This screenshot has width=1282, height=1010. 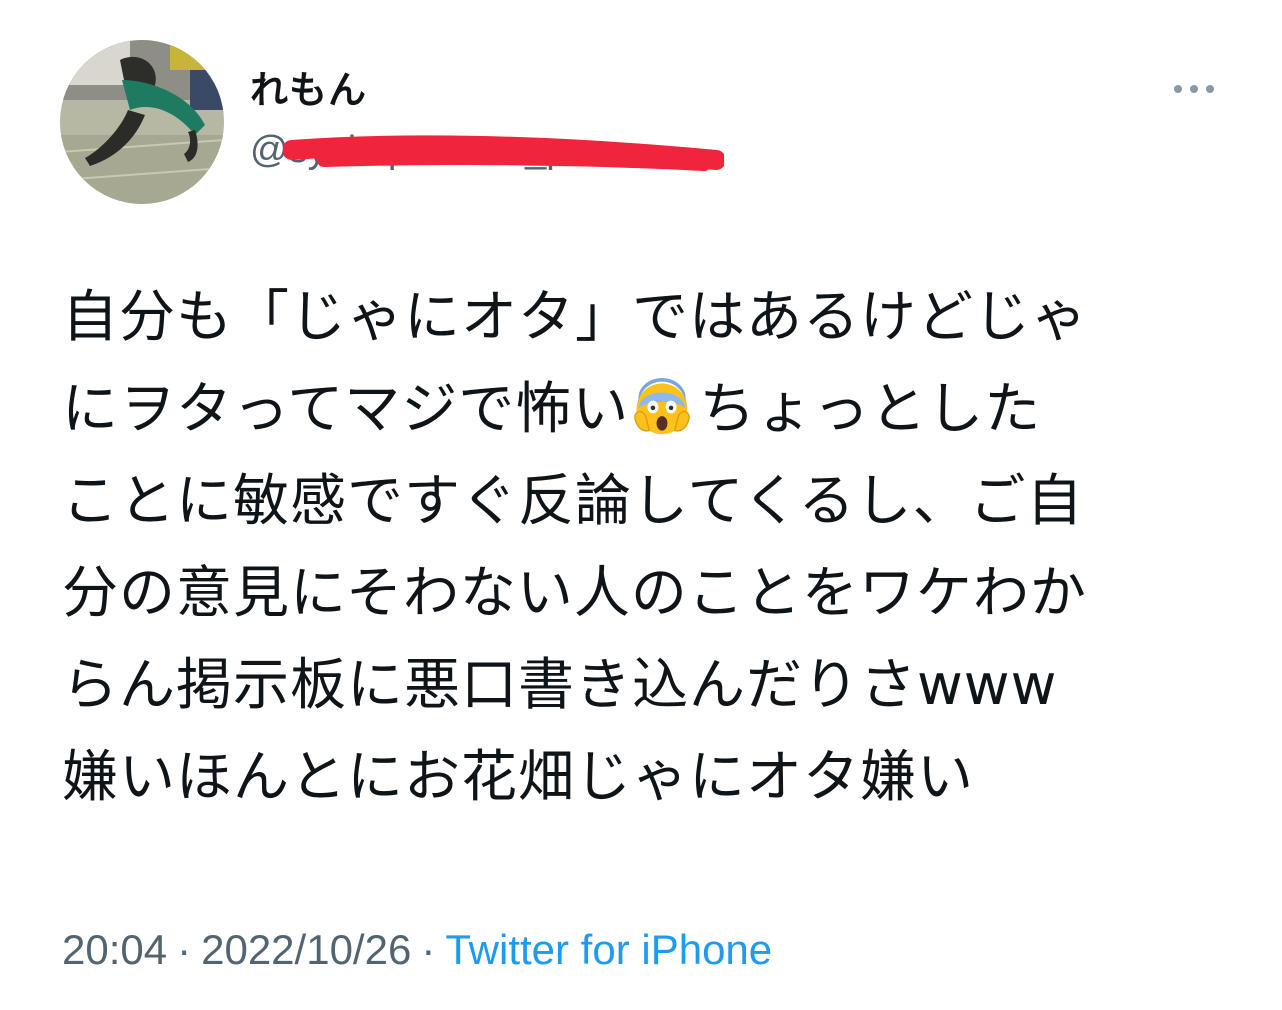 I want to click on avatar, so click(x=142, y=122).